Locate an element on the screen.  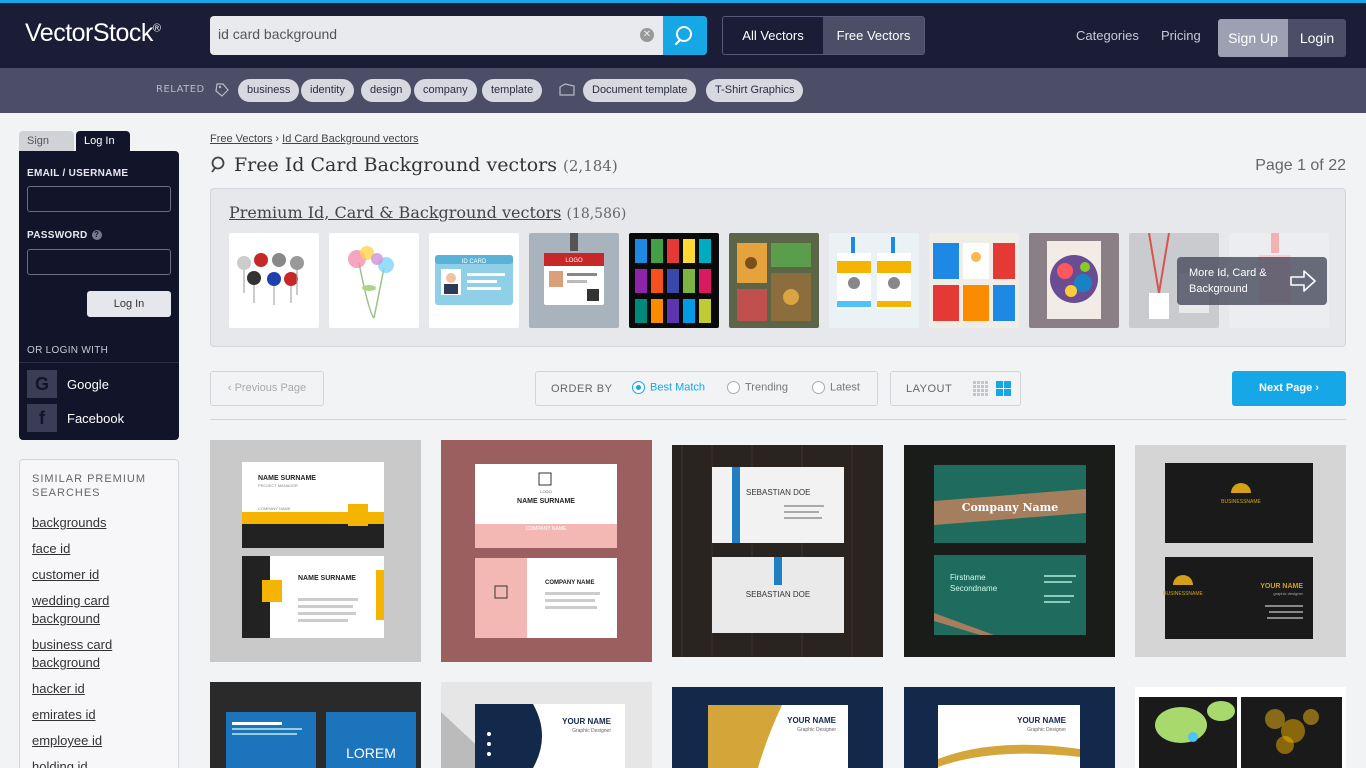
result-item: SEBASTIAN DOE SEBASTIAN DOE is located at coordinates (777, 551).